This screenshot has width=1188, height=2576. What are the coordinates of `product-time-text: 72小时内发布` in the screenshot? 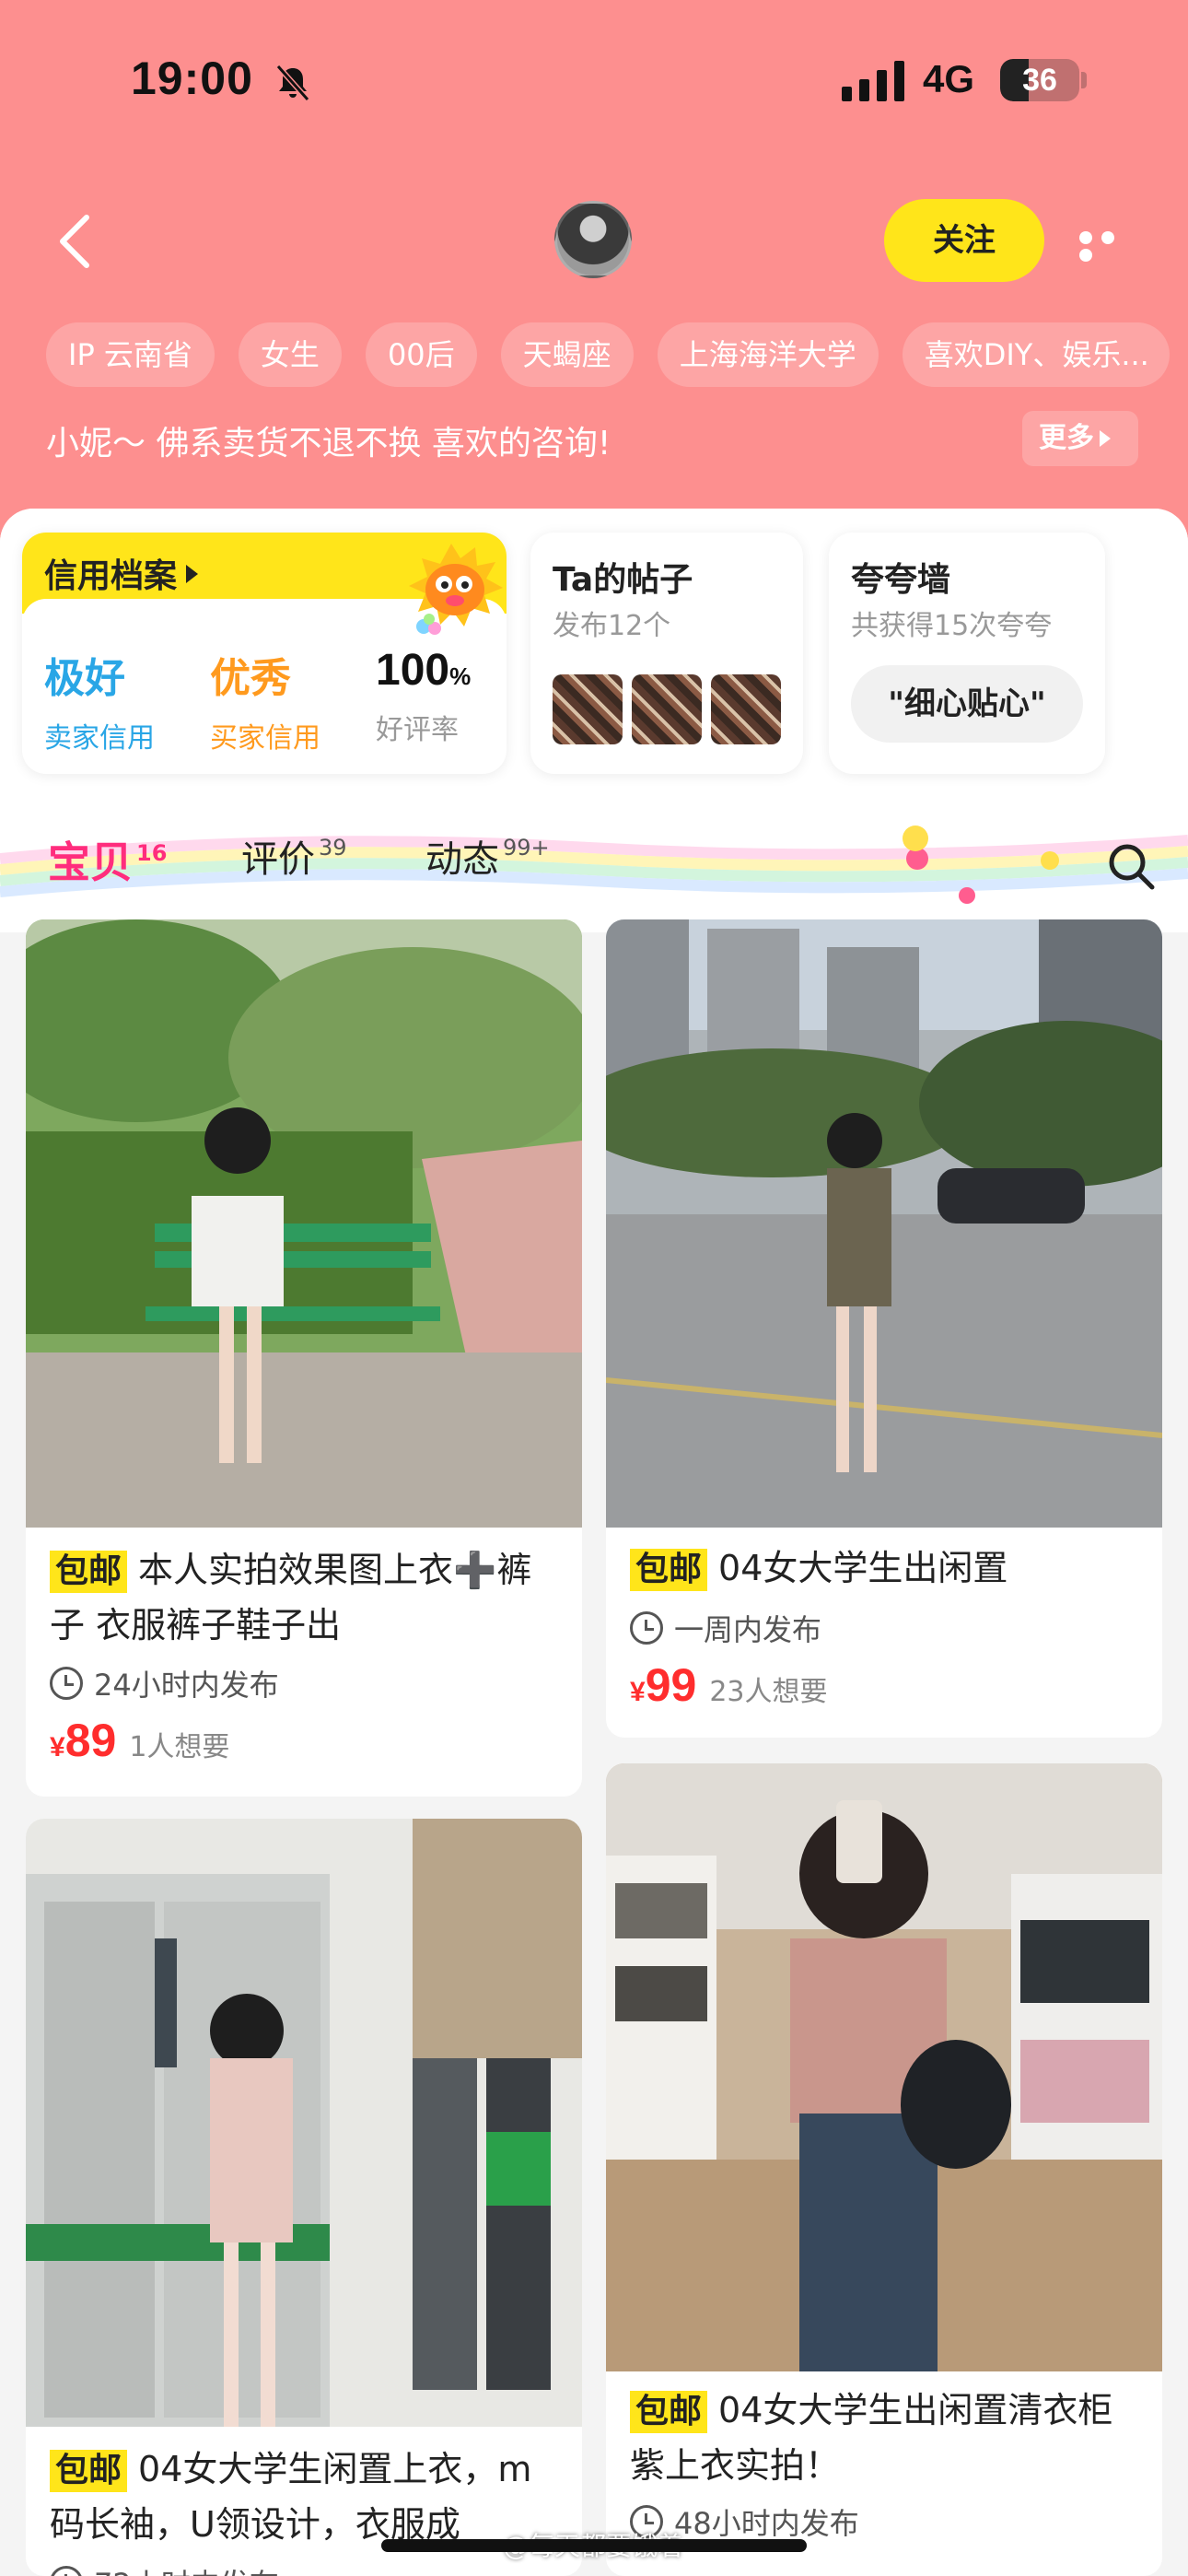 It's located at (186, 2568).